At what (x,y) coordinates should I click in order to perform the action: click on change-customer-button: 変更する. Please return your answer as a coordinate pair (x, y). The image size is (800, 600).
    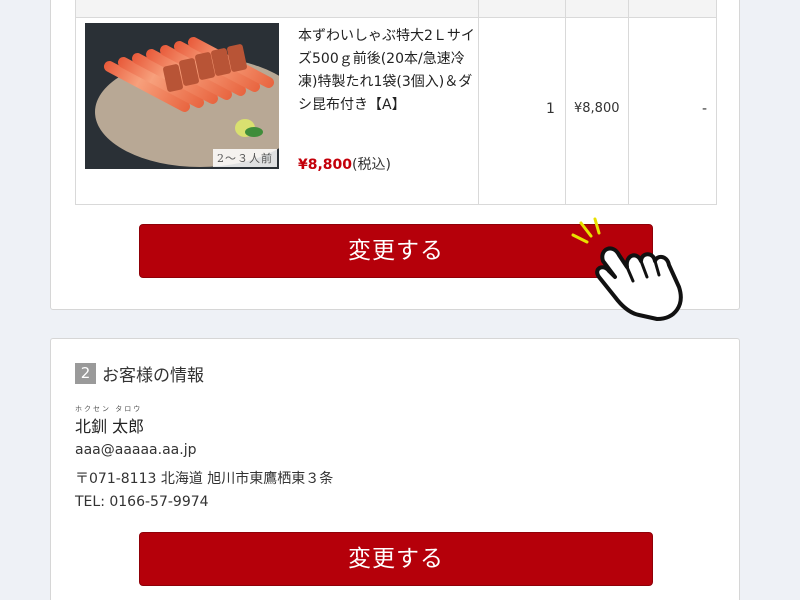
    Looking at the image, I should click on (396, 559).